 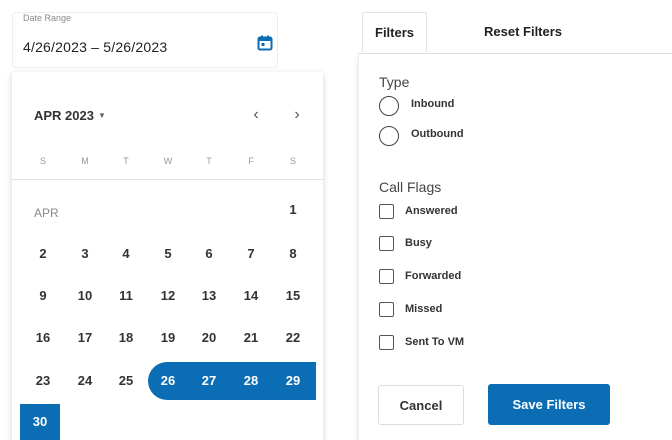 I want to click on day-cell: 2, so click(x=43, y=254).